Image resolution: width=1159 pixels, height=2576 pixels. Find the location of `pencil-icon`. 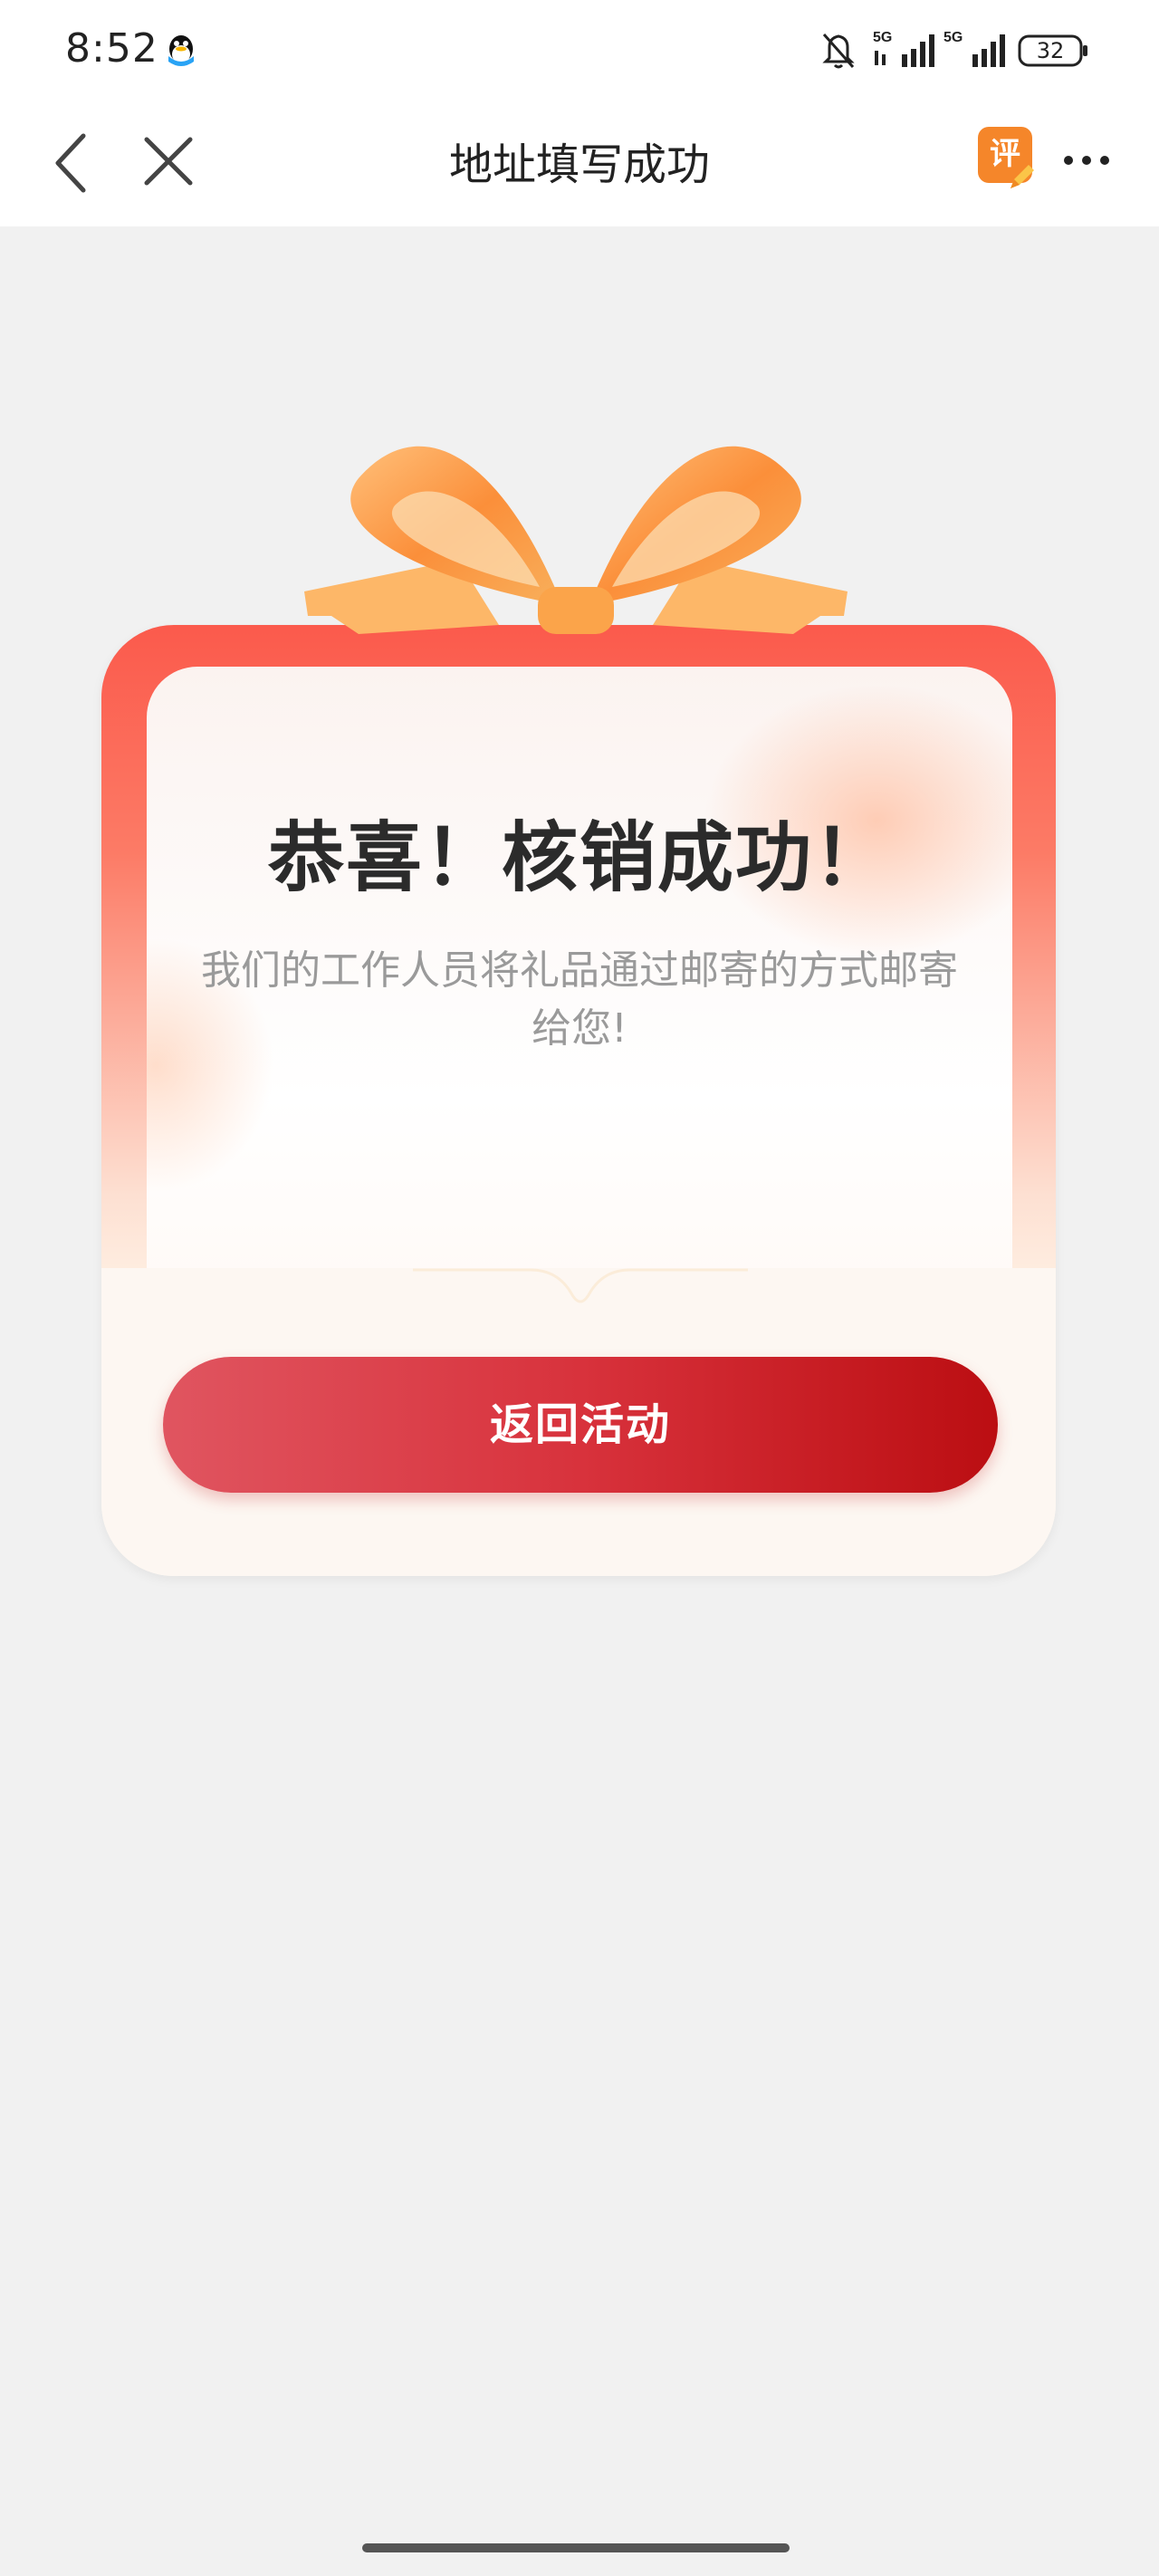

pencil-icon is located at coordinates (1023, 176).